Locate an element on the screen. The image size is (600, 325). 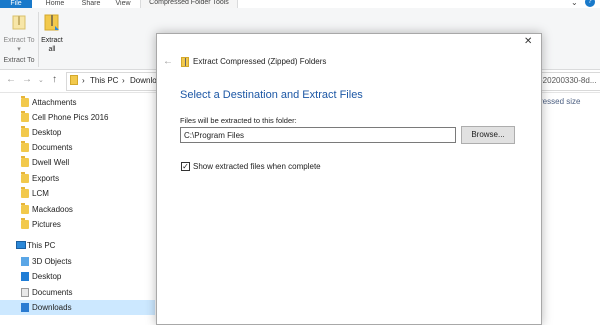
destination-path-input is located at coordinates (318, 135).